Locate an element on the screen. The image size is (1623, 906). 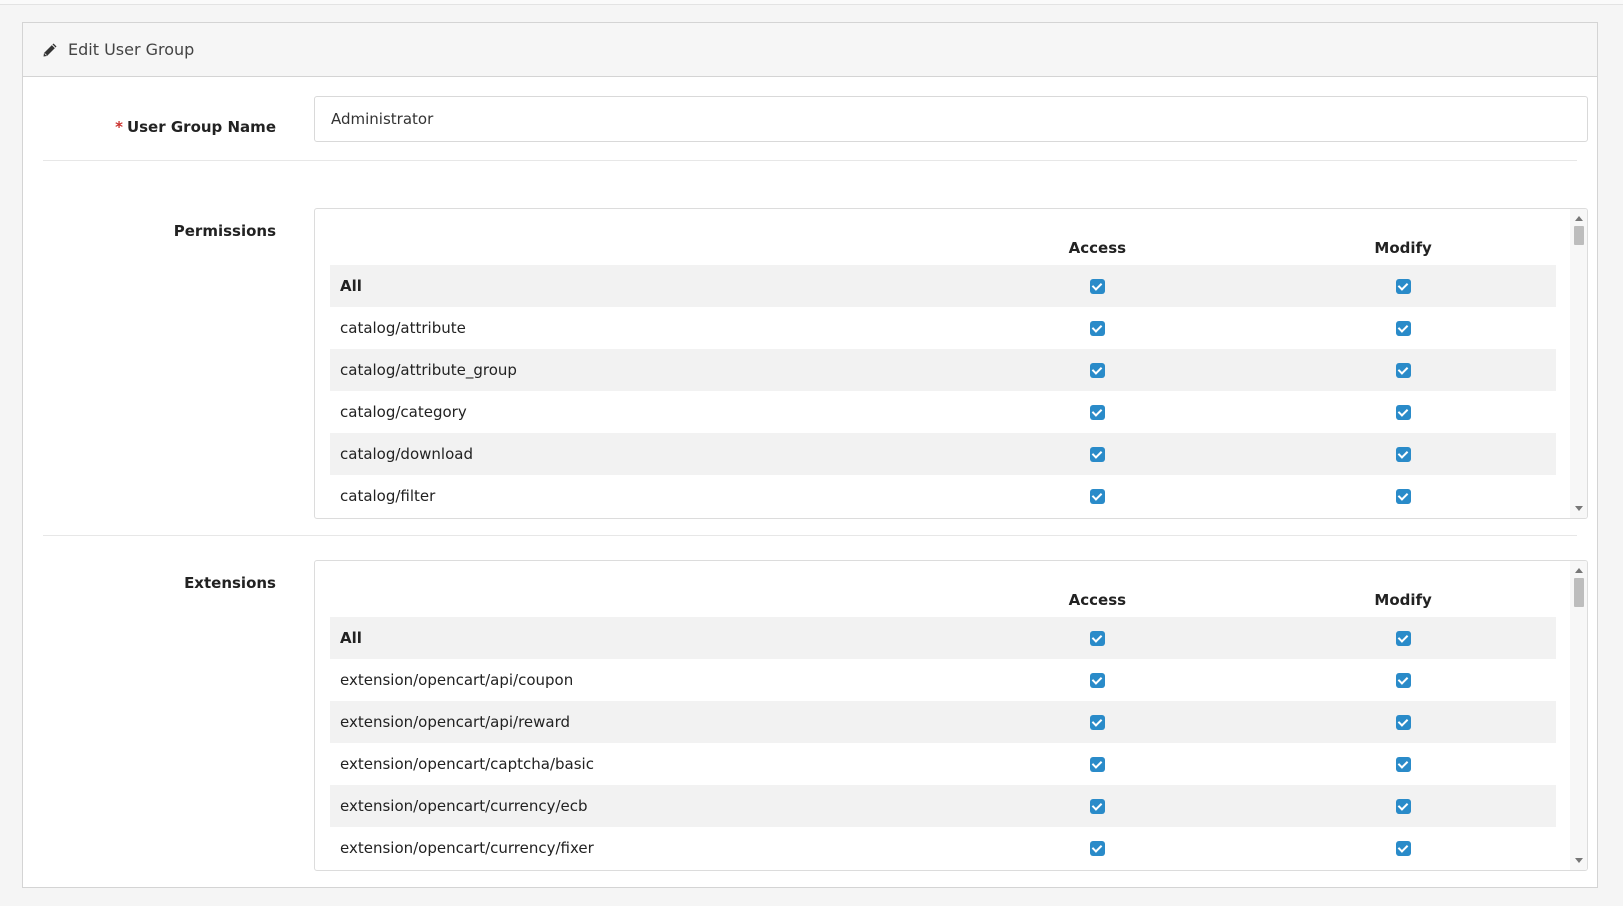
table-row: extension/opencart/currency/ecb is located at coordinates (943, 806).